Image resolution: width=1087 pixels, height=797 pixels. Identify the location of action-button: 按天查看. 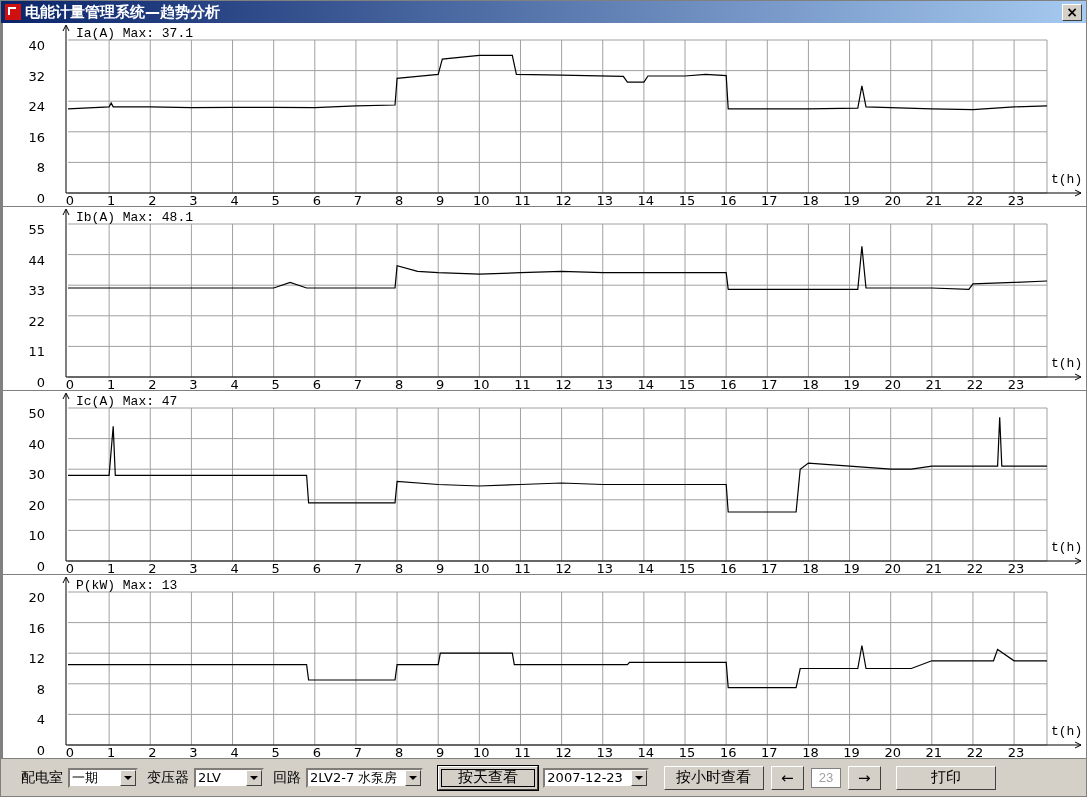
(488, 777).